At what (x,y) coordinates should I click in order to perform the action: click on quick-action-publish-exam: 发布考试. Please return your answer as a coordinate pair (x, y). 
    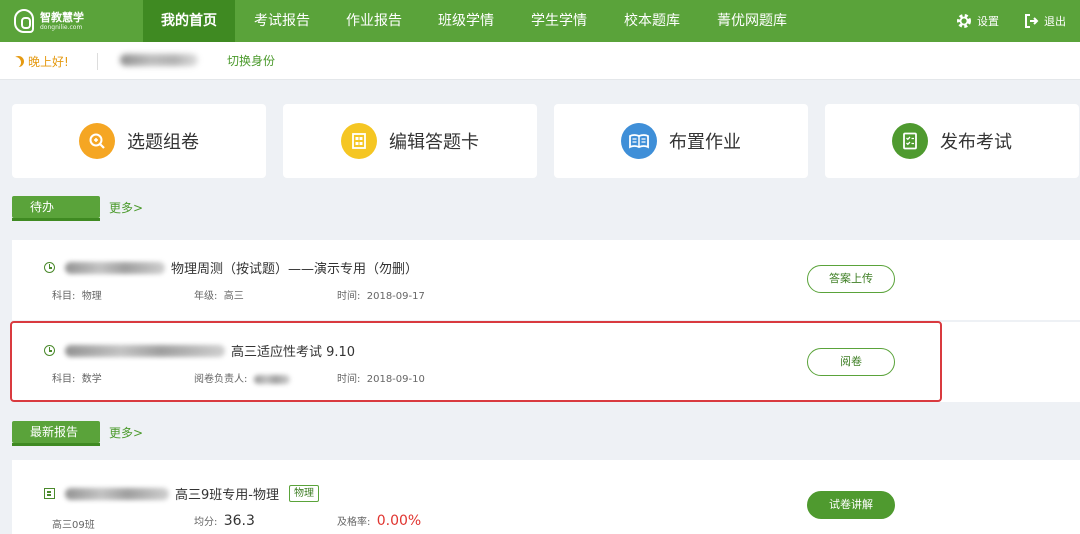
    Looking at the image, I should click on (952, 141).